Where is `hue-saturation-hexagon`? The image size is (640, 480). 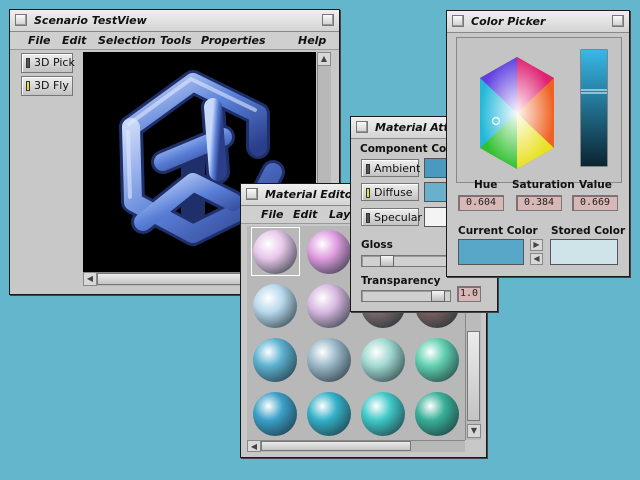
hue-saturation-hexagon is located at coordinates (540, 111).